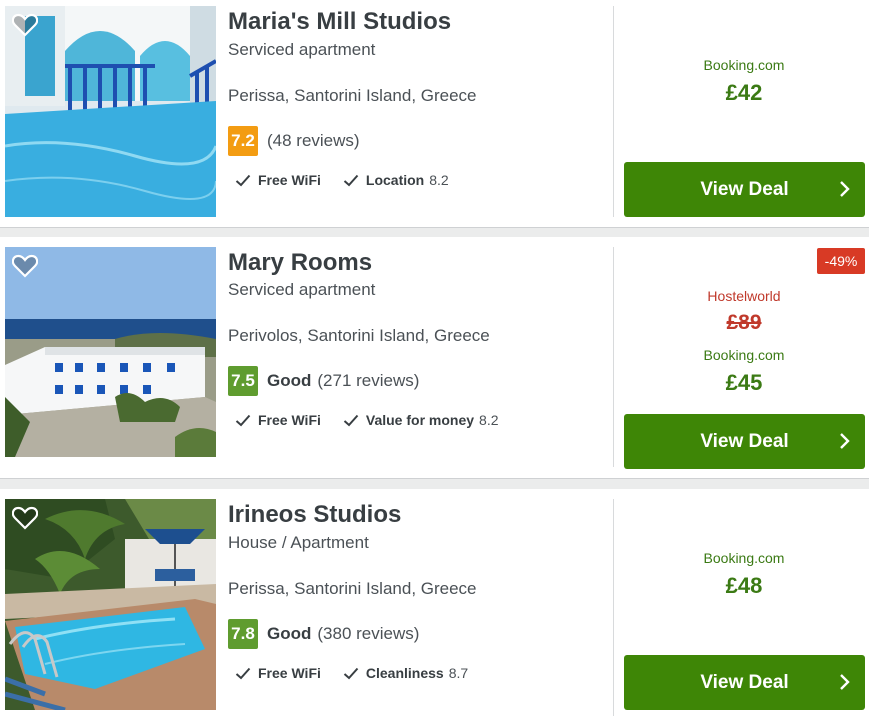  I want to click on amenity-label: Location, so click(395, 180).